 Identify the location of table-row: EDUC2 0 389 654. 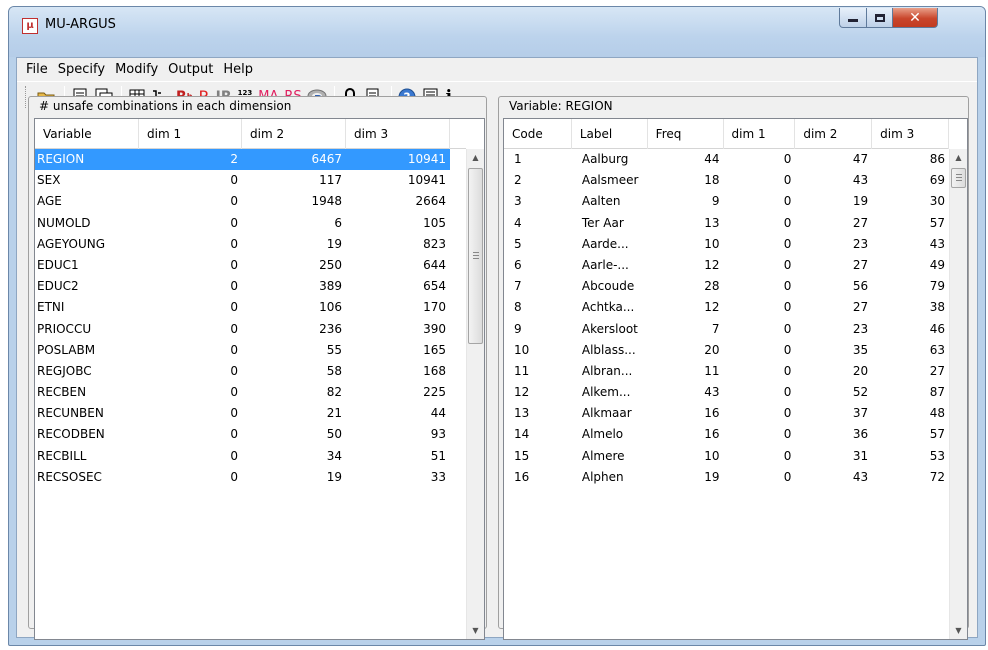
(250, 286).